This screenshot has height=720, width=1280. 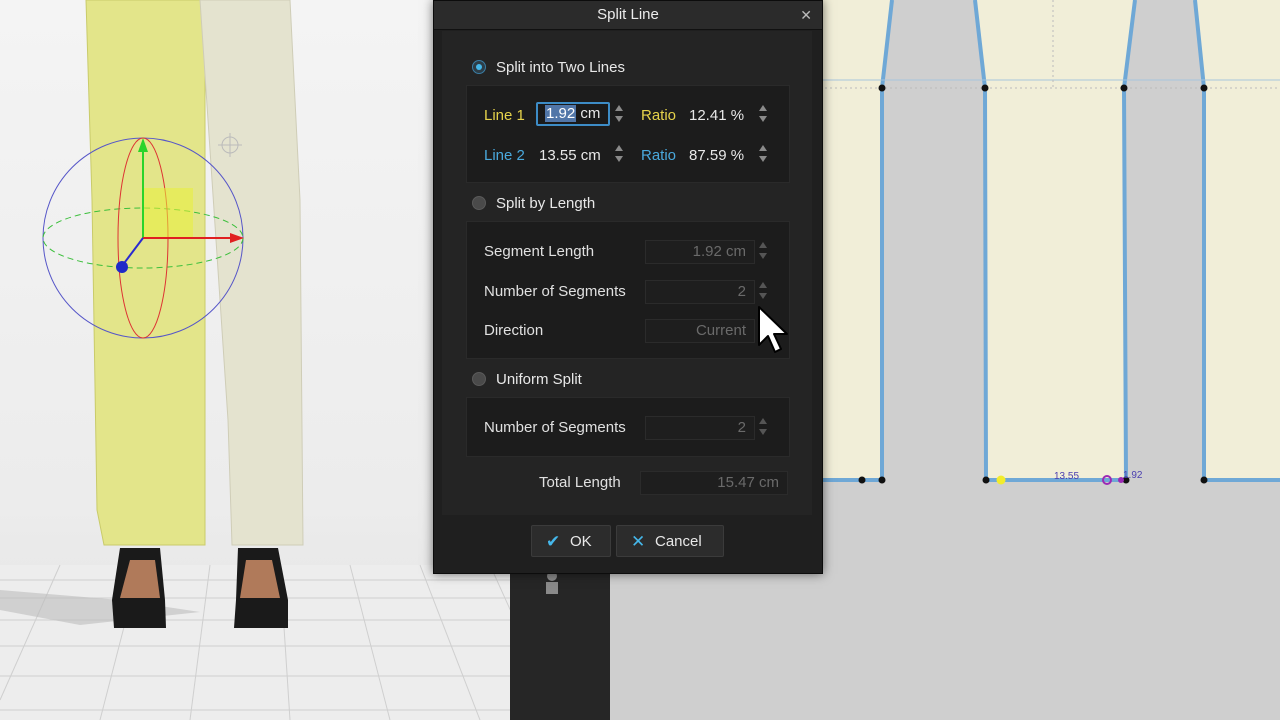 I want to click on line1-length-input: 1.92 cm, so click(x=573, y=114).